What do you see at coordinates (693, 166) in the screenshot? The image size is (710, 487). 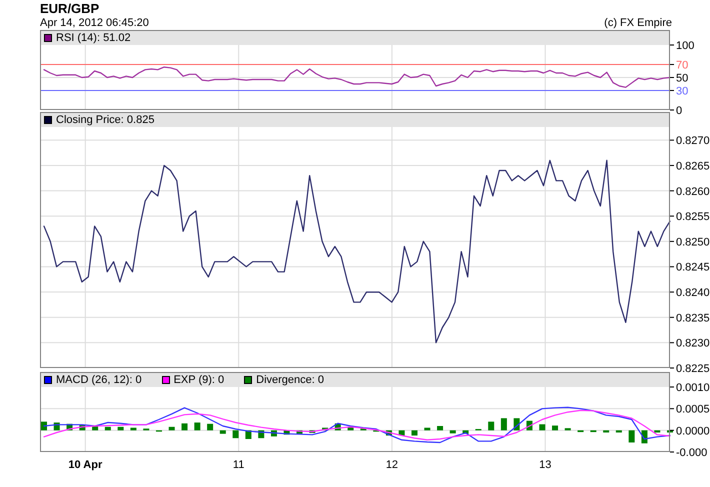 I see `axis-label: 0.8265` at bounding box center [693, 166].